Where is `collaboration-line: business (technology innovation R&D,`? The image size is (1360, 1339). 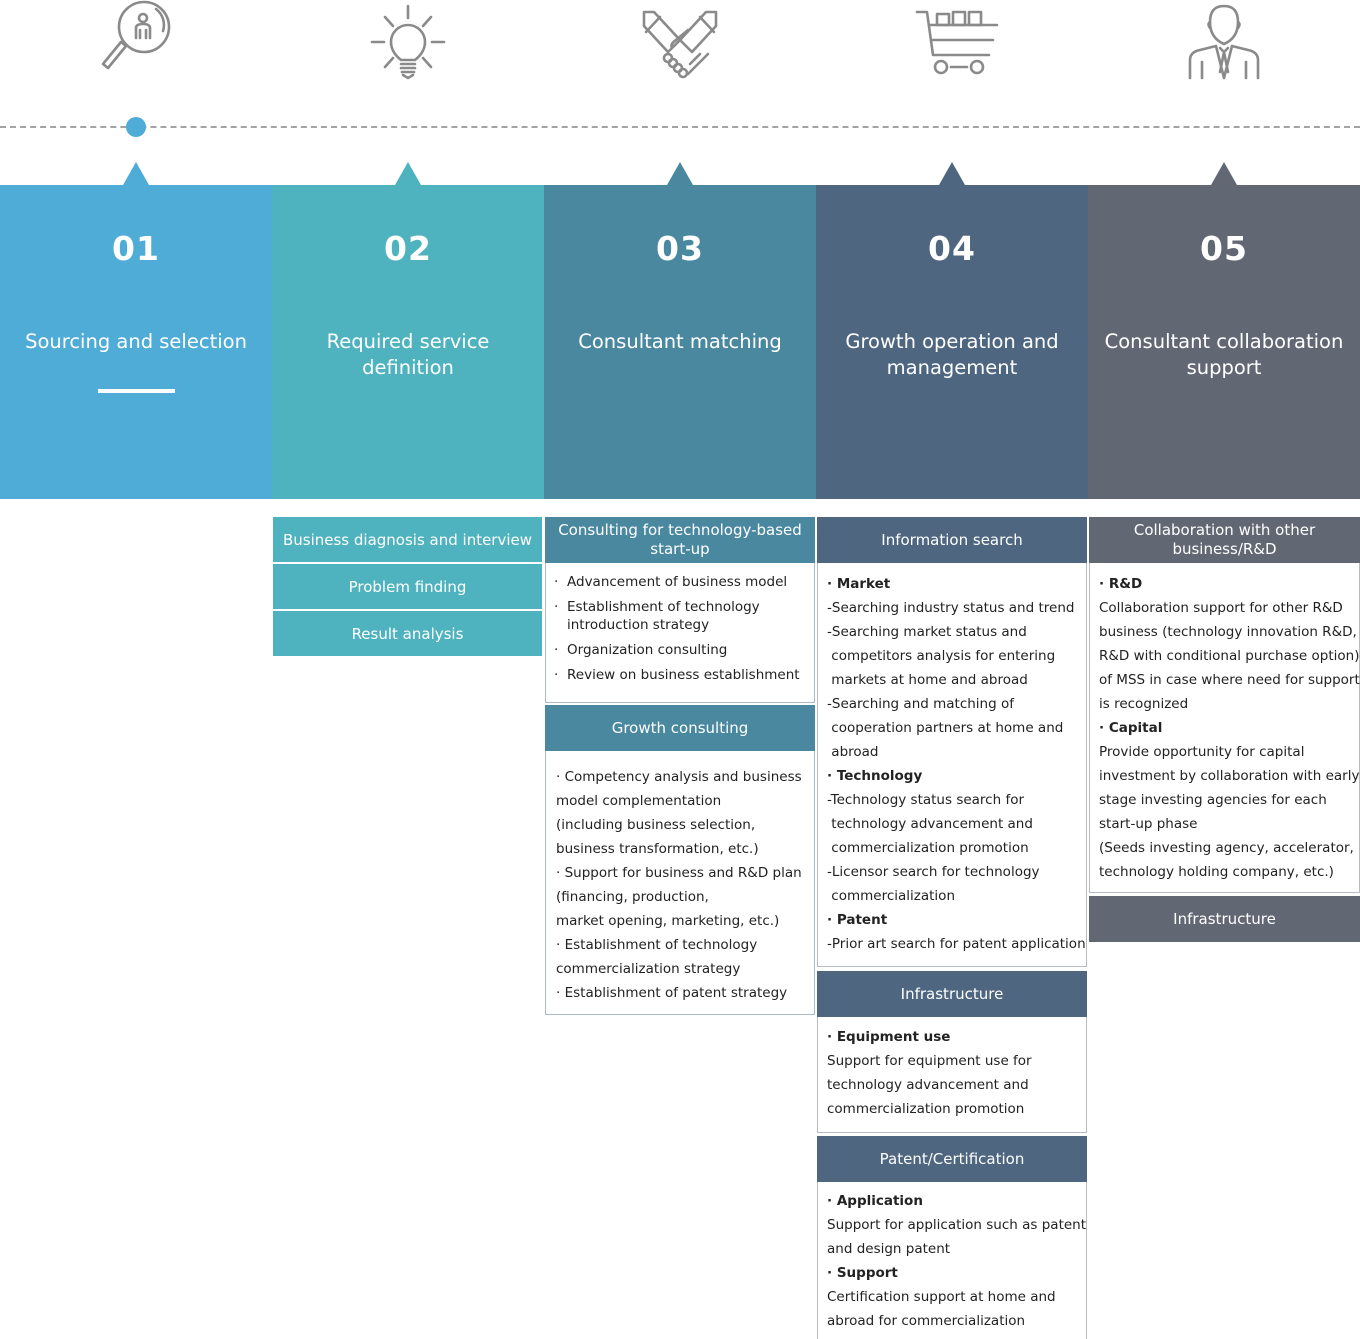 collaboration-line: business (technology innovation R&D, is located at coordinates (1228, 632).